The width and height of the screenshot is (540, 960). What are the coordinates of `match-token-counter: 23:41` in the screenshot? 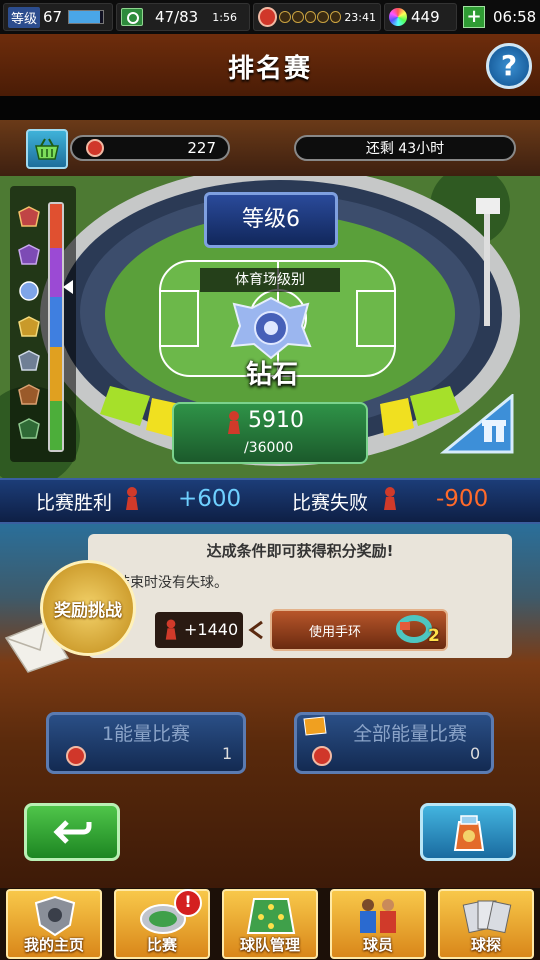 It's located at (317, 17).